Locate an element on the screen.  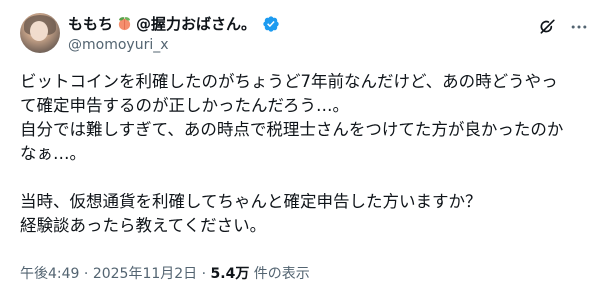
avatar-face is located at coordinates (39, 31).